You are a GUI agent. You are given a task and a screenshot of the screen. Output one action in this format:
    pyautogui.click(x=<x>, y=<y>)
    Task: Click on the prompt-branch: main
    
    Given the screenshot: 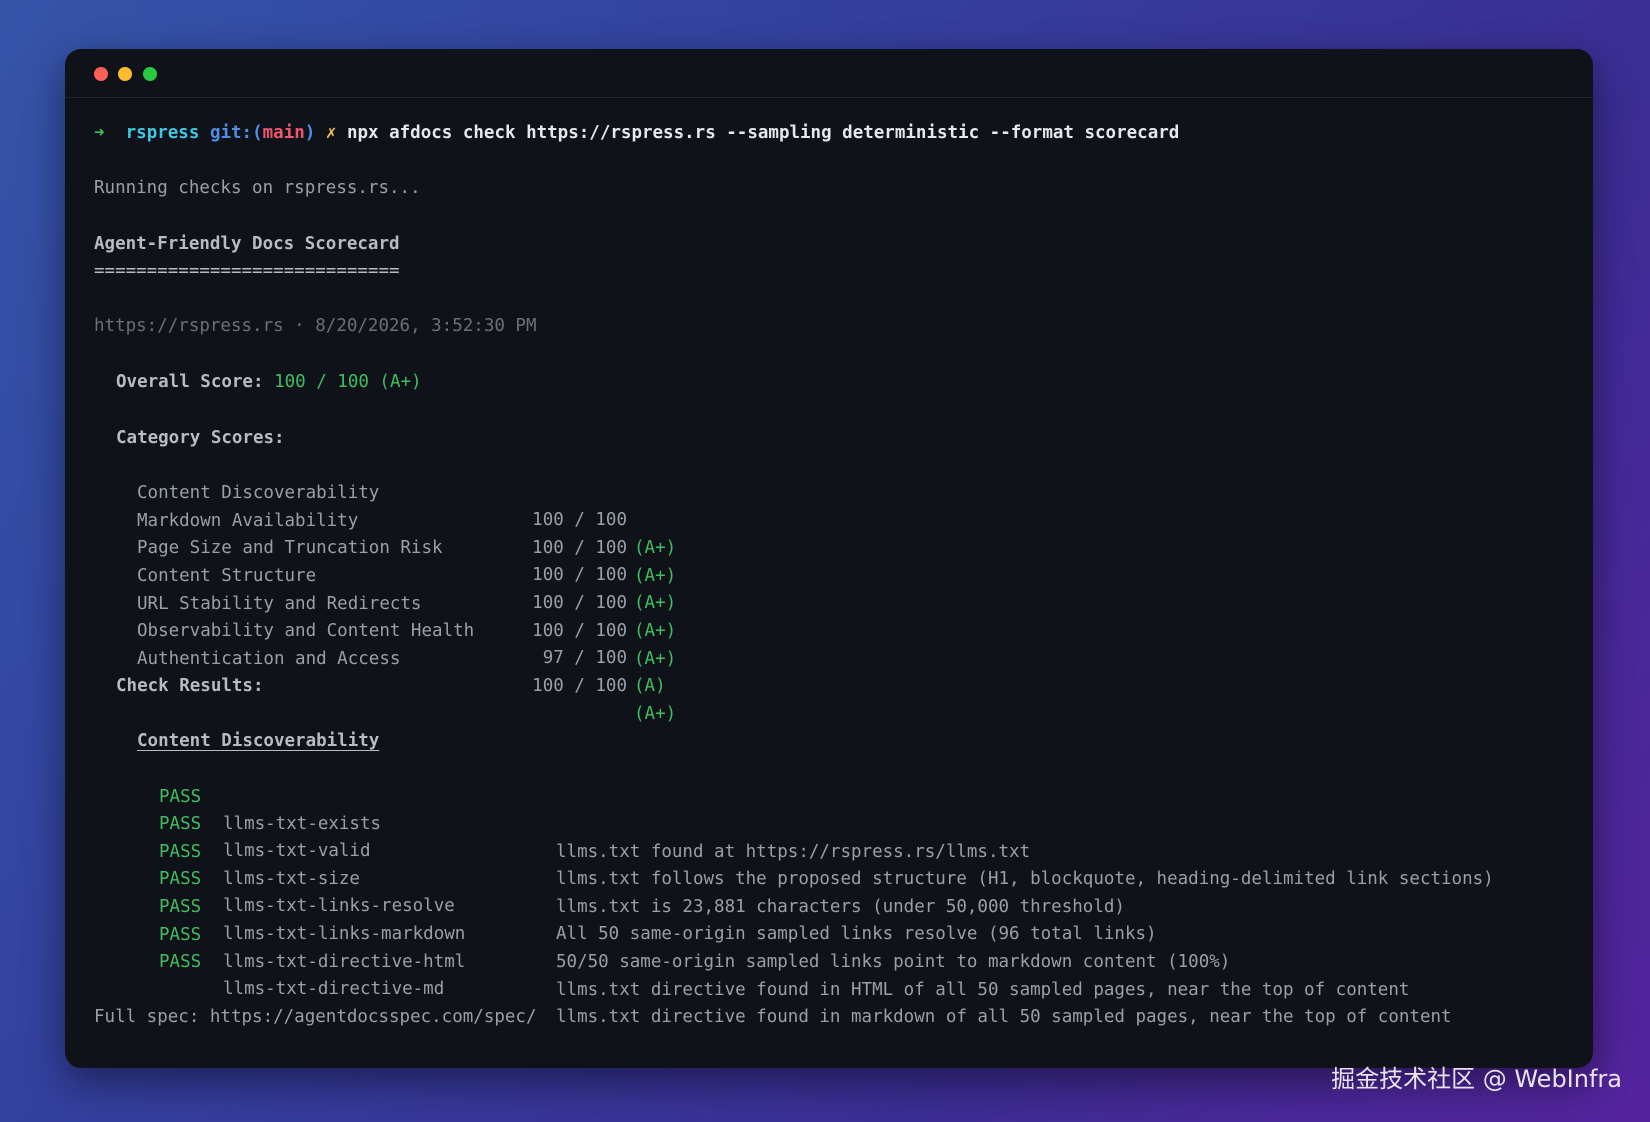 What is the action you would take?
    pyautogui.click(x=283, y=133)
    